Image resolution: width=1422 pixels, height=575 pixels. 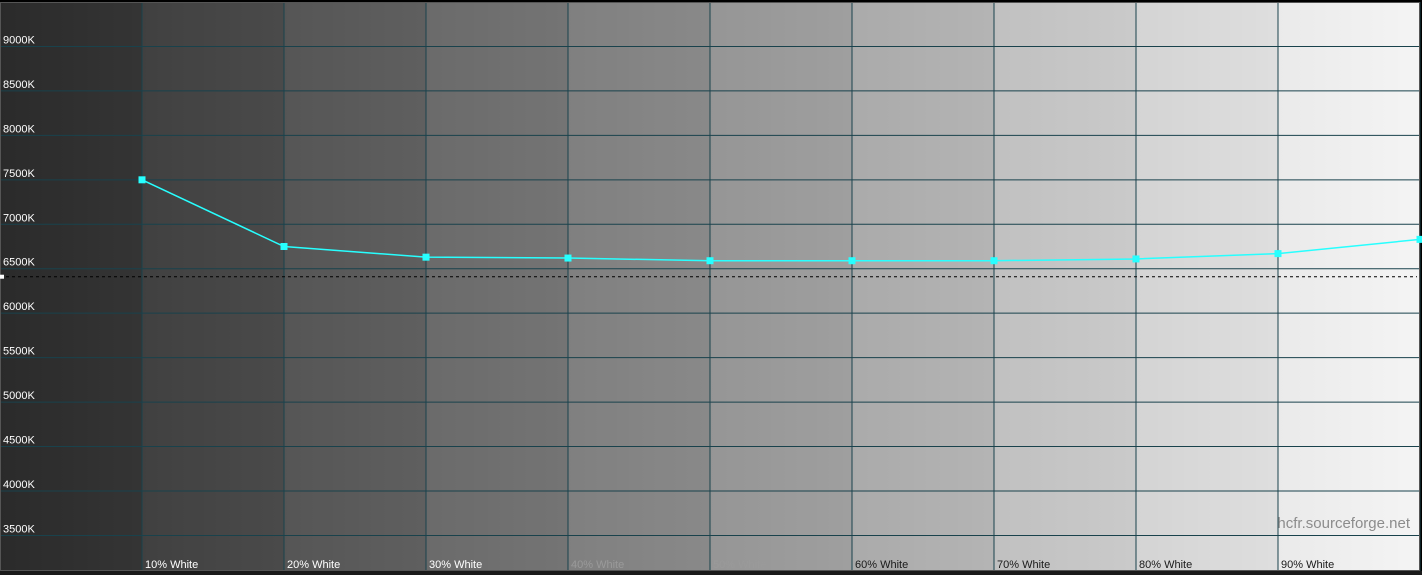 I want to click on y-tick-label: 5000K, so click(x=19, y=396).